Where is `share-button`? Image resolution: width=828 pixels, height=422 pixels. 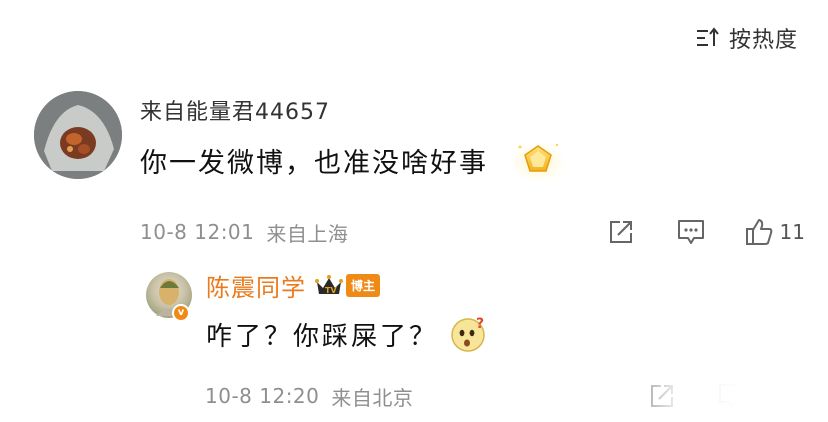
share-button is located at coordinates (621, 232).